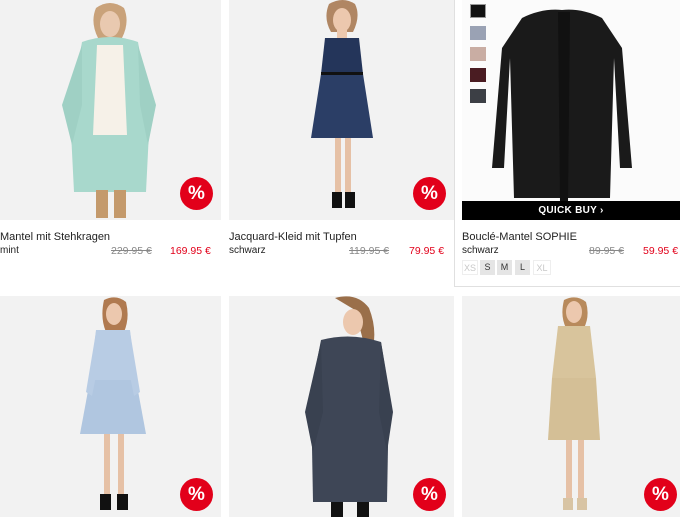  I want to click on product-image, so click(571, 110).